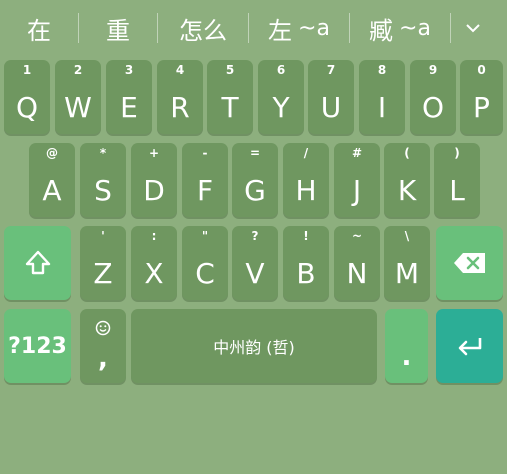 This screenshot has height=474, width=507. What do you see at coordinates (331, 107) in the screenshot?
I see `key-label: U` at bounding box center [331, 107].